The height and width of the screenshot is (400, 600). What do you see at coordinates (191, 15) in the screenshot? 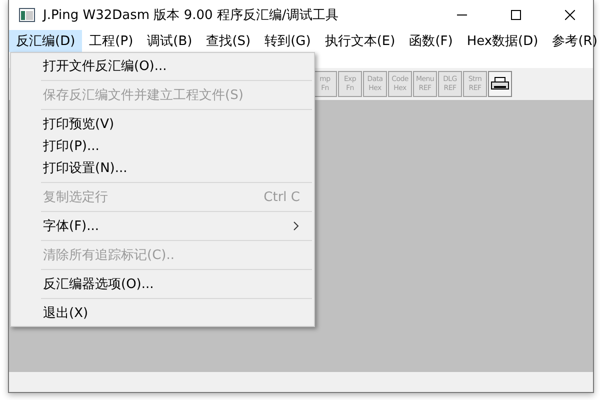
I see `window-title: J.Ping W32Dasm 版本 9.00 程序反汇编/调试工具` at bounding box center [191, 15].